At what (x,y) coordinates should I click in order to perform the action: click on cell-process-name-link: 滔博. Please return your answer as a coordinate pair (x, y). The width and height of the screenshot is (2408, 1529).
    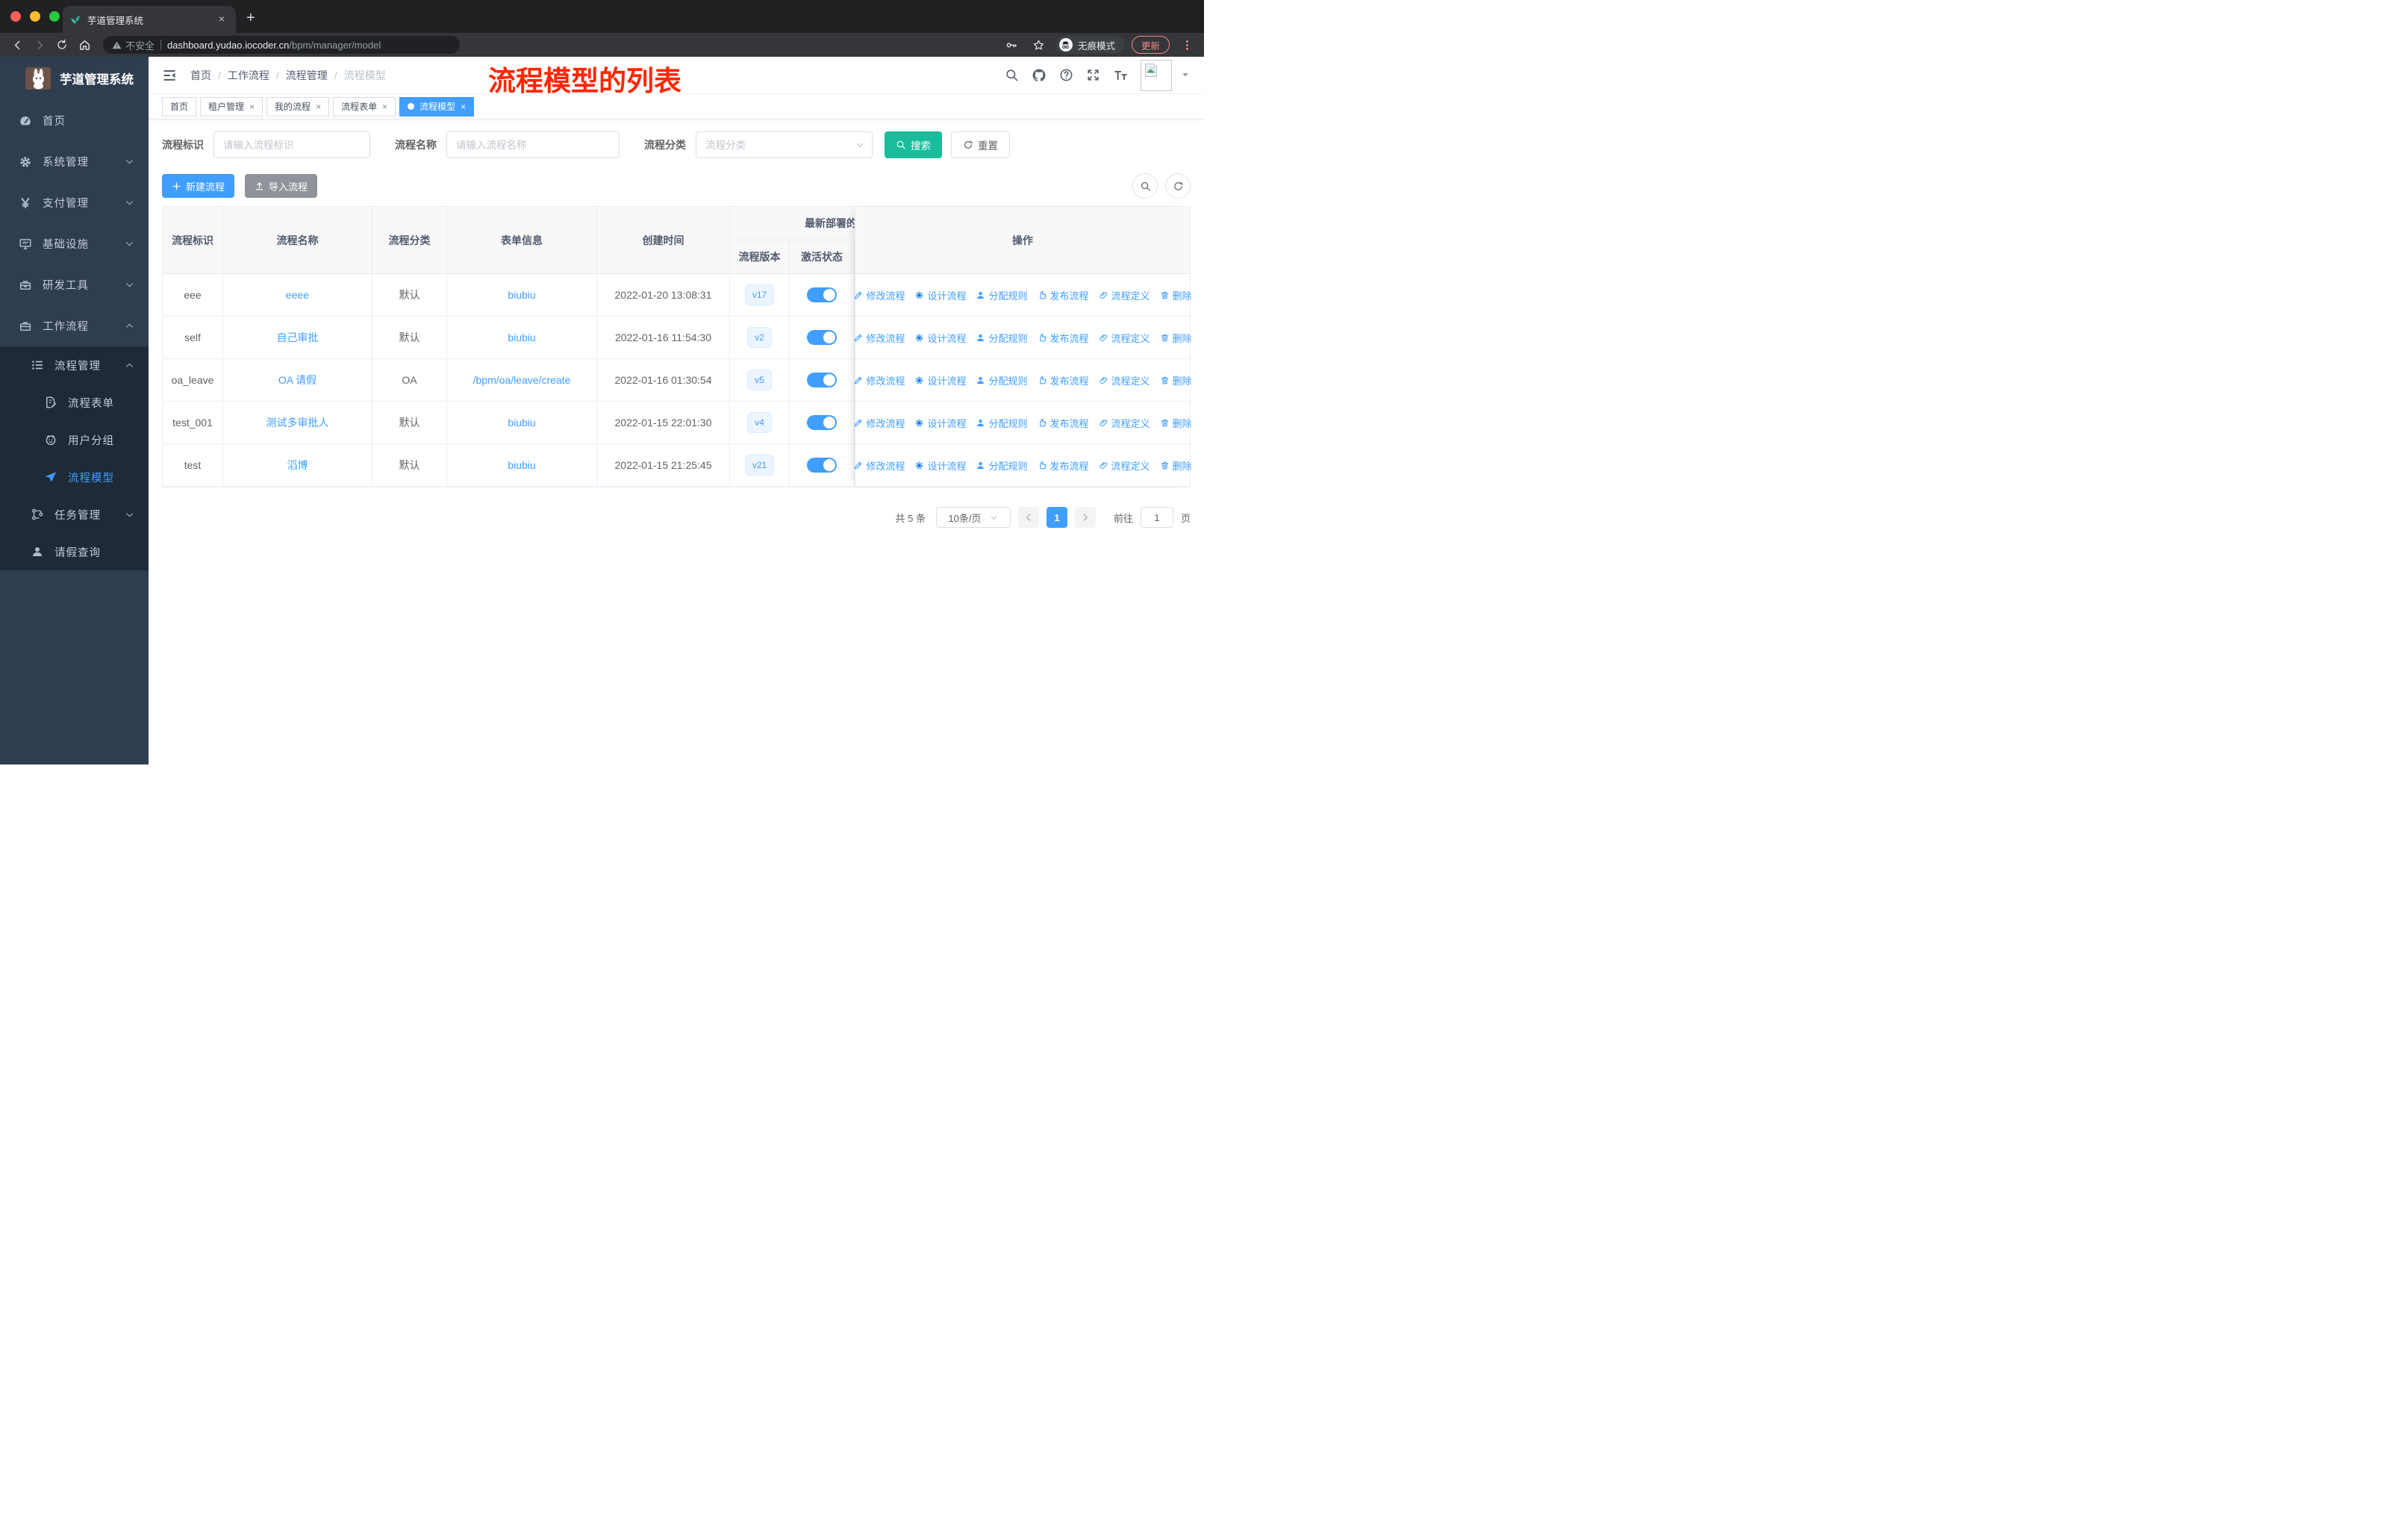
    Looking at the image, I should click on (297, 465).